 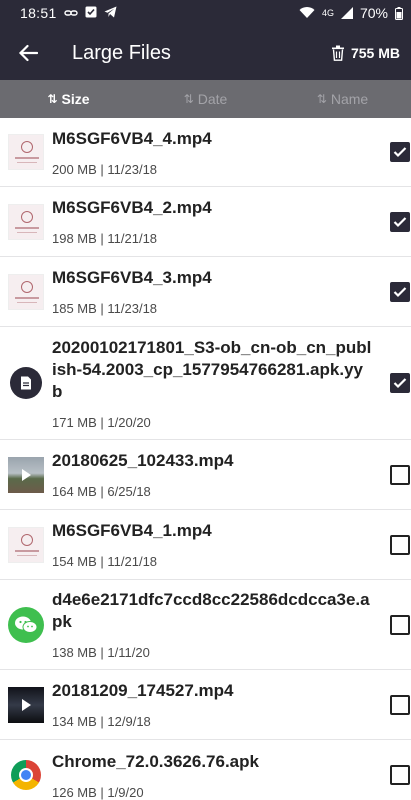 What do you see at coordinates (105, 561) in the screenshot?
I see `file-meta: 154 MB | 11/21/18` at bounding box center [105, 561].